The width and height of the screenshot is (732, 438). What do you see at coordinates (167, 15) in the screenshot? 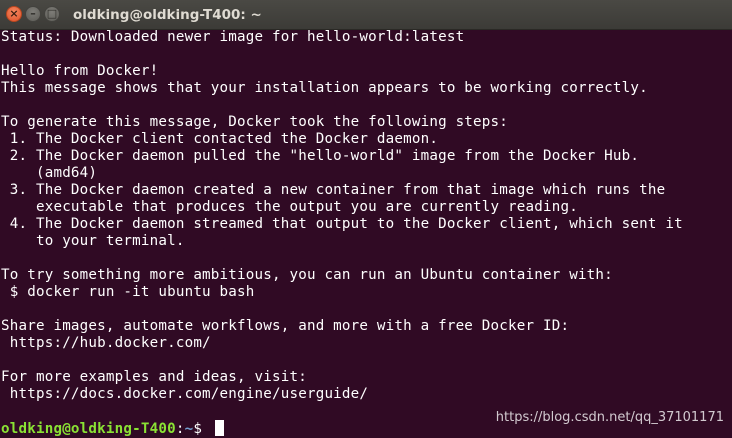
I see `window-title: oldking@oldking-T400: ~` at bounding box center [167, 15].